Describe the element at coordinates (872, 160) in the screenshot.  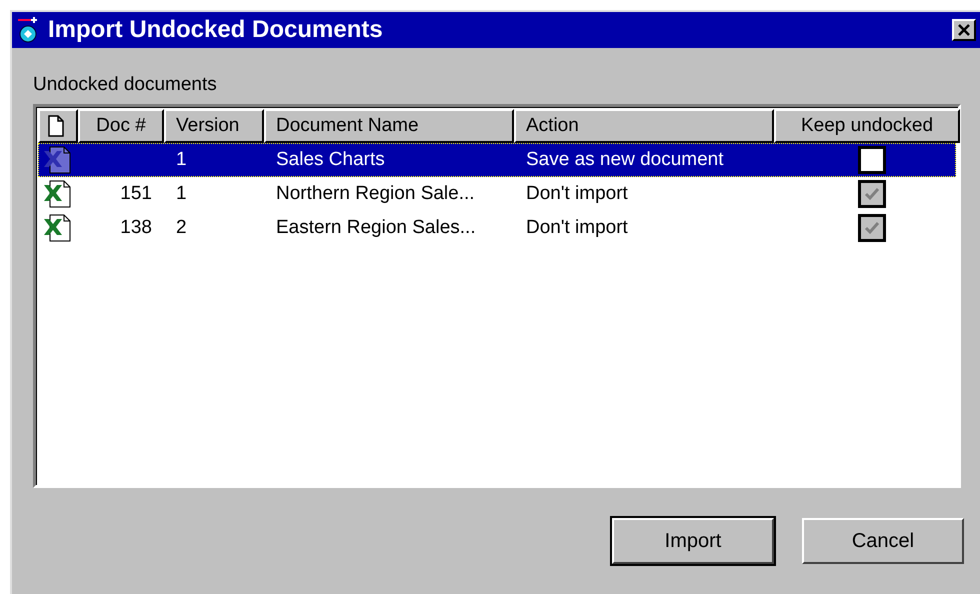
I see `checkbox` at that location.